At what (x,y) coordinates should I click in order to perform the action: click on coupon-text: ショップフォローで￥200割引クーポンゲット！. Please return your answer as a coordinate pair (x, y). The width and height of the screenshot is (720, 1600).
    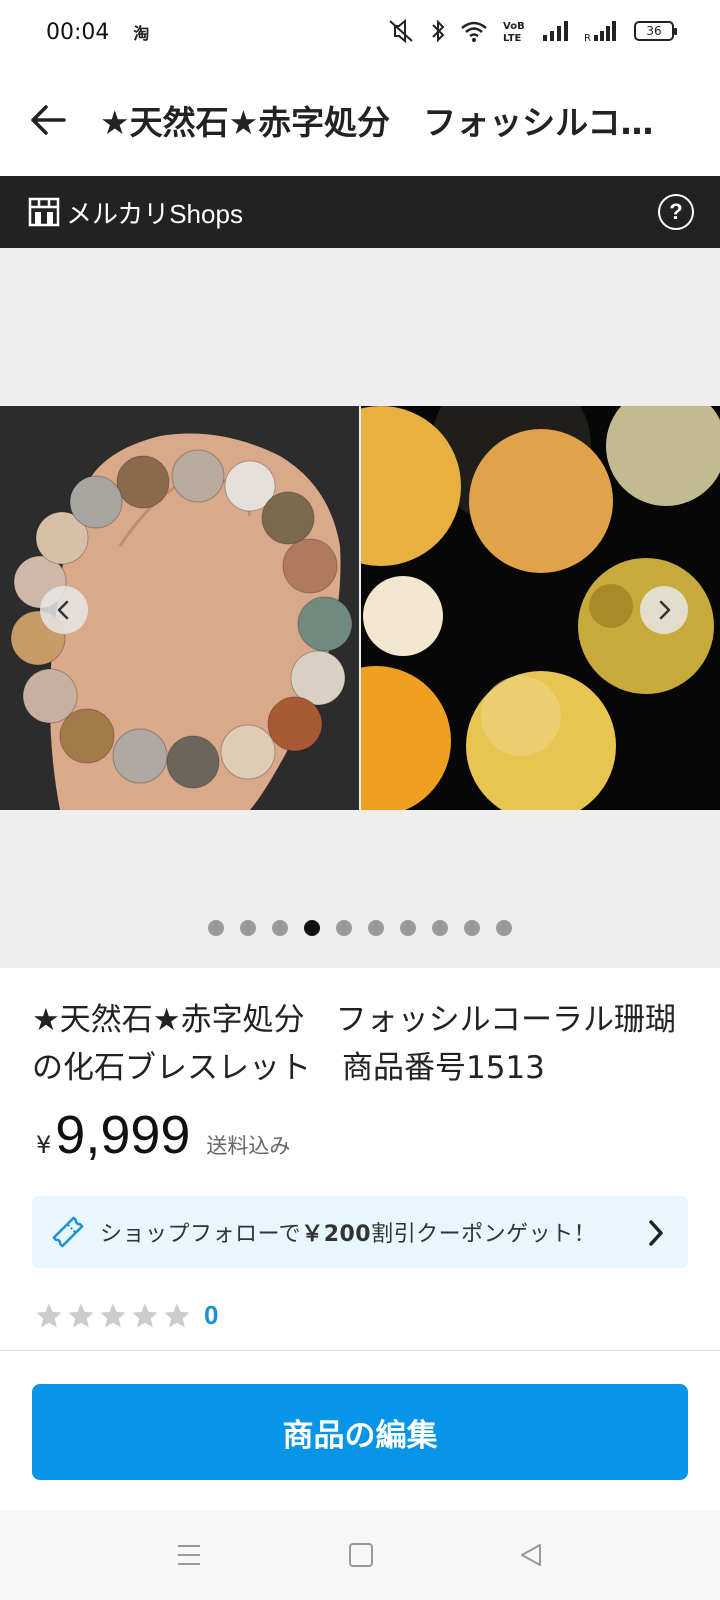
    Looking at the image, I should click on (348, 1232).